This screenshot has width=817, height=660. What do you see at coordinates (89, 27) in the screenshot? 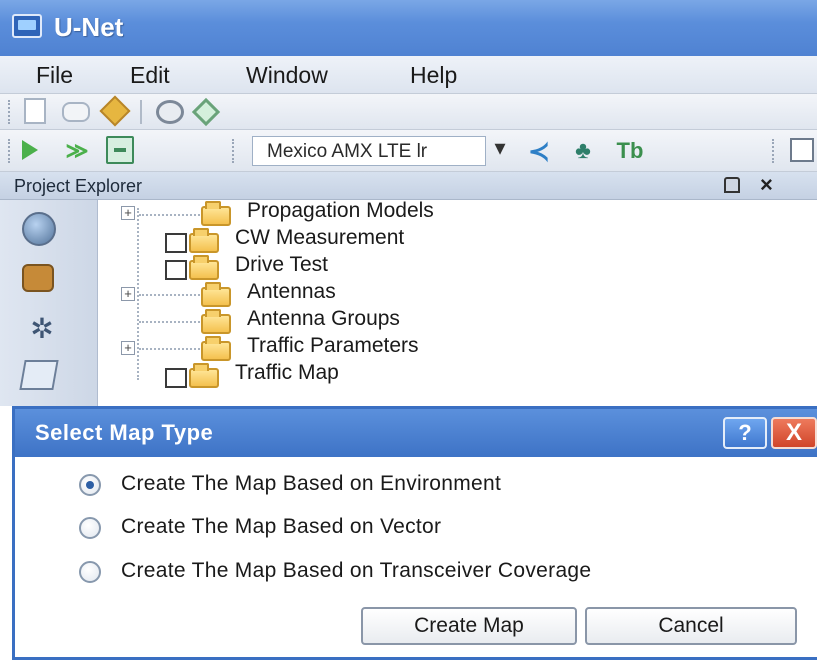
I see `window-title: U-Net` at bounding box center [89, 27].